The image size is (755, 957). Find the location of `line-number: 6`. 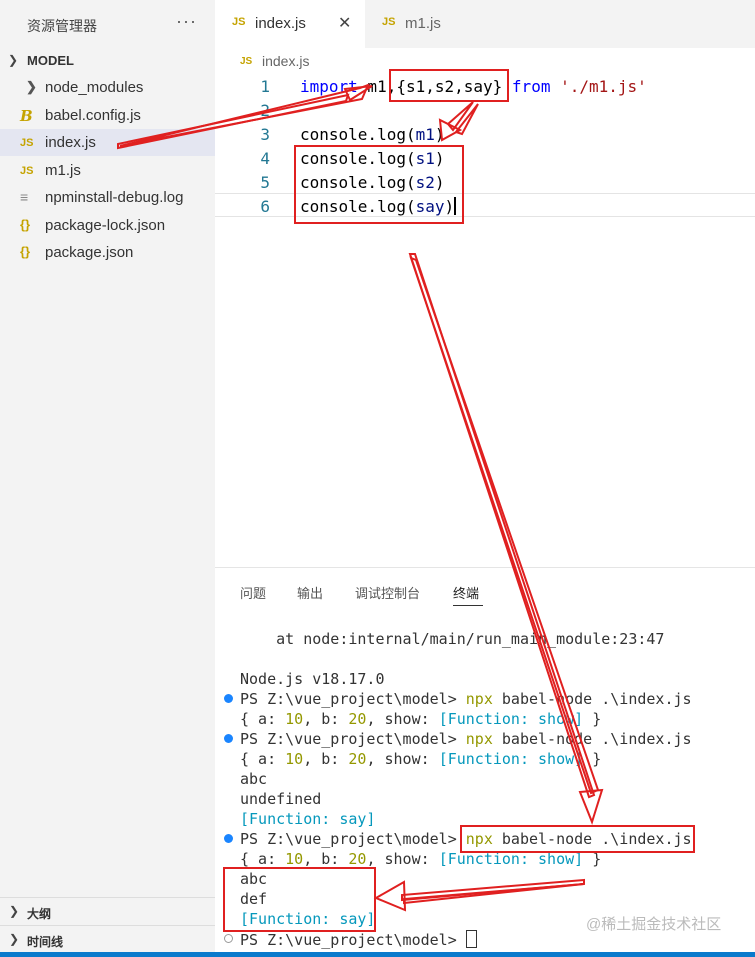

line-number: 6 is located at coordinates (265, 206).